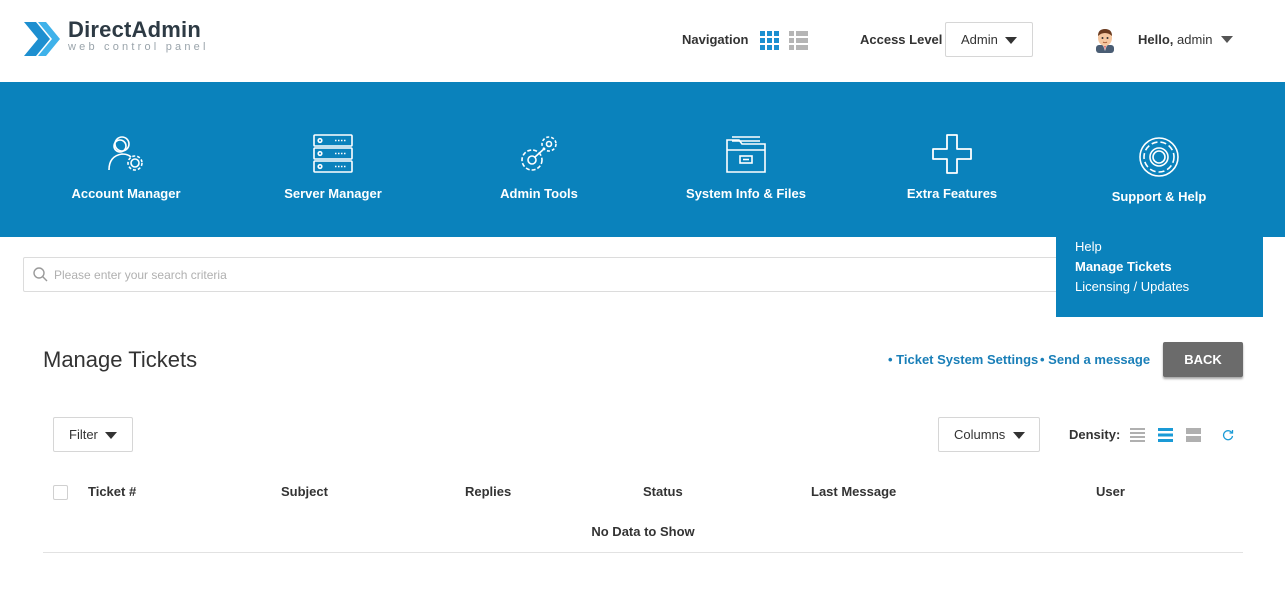 The width and height of the screenshot is (1285, 593). I want to click on menu-system-info-files: System Info & Files, so click(746, 166).